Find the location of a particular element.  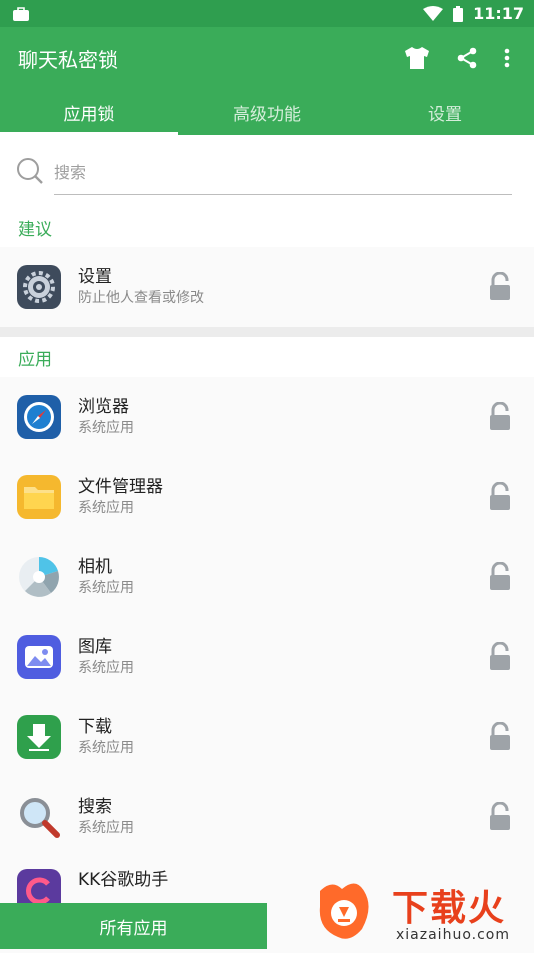

share-button is located at coordinates (467, 58).